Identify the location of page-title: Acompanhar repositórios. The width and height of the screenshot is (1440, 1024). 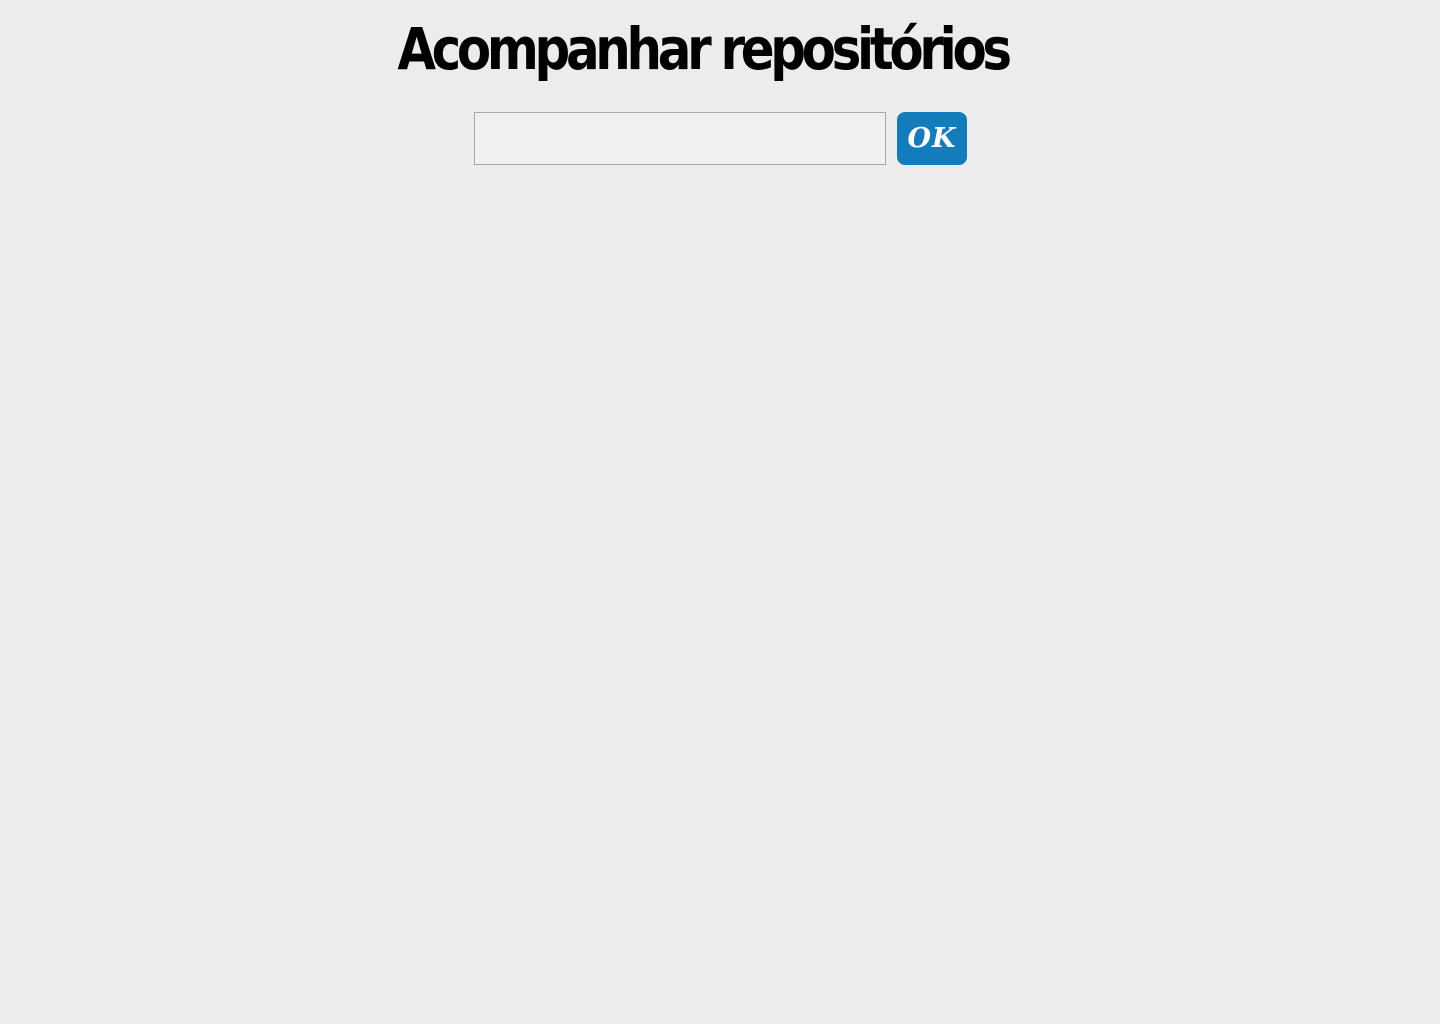
(704, 49).